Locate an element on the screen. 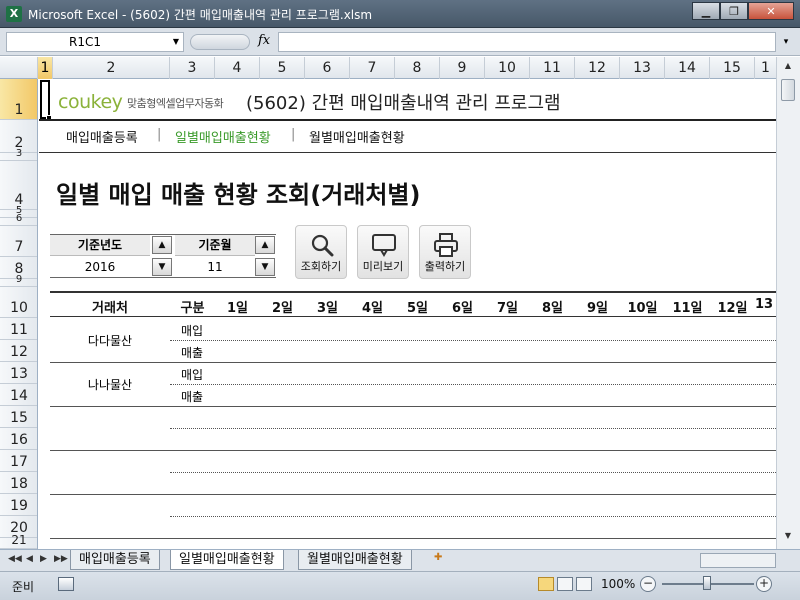 This screenshot has width=800, height=600. row-header: 1 is located at coordinates (18, 99).